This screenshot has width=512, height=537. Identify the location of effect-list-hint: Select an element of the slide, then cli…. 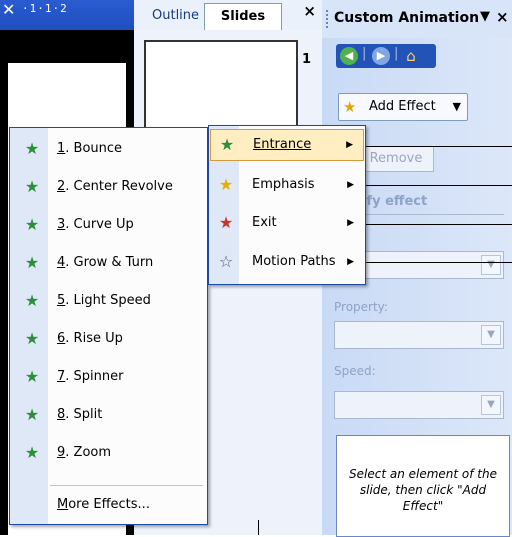
(423, 490).